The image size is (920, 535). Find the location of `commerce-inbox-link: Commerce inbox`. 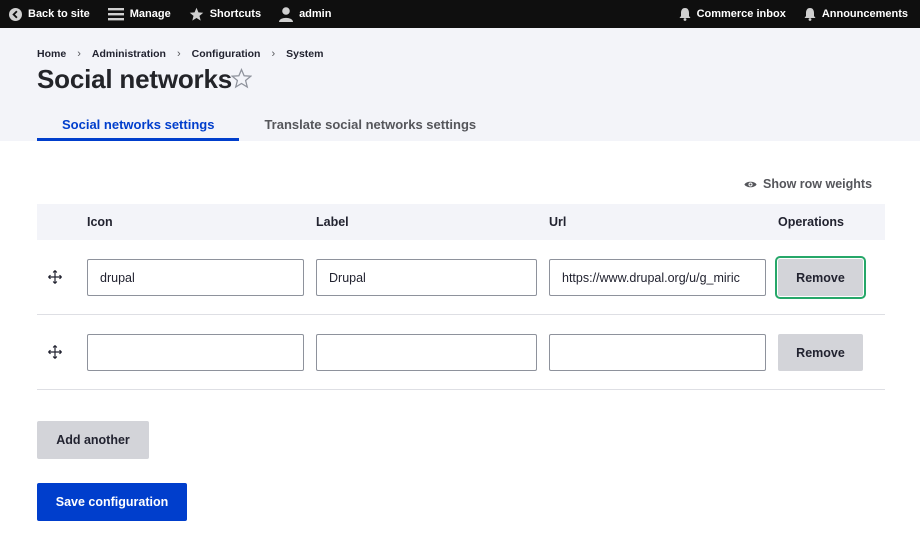

commerce-inbox-link: Commerce inbox is located at coordinates (732, 14).